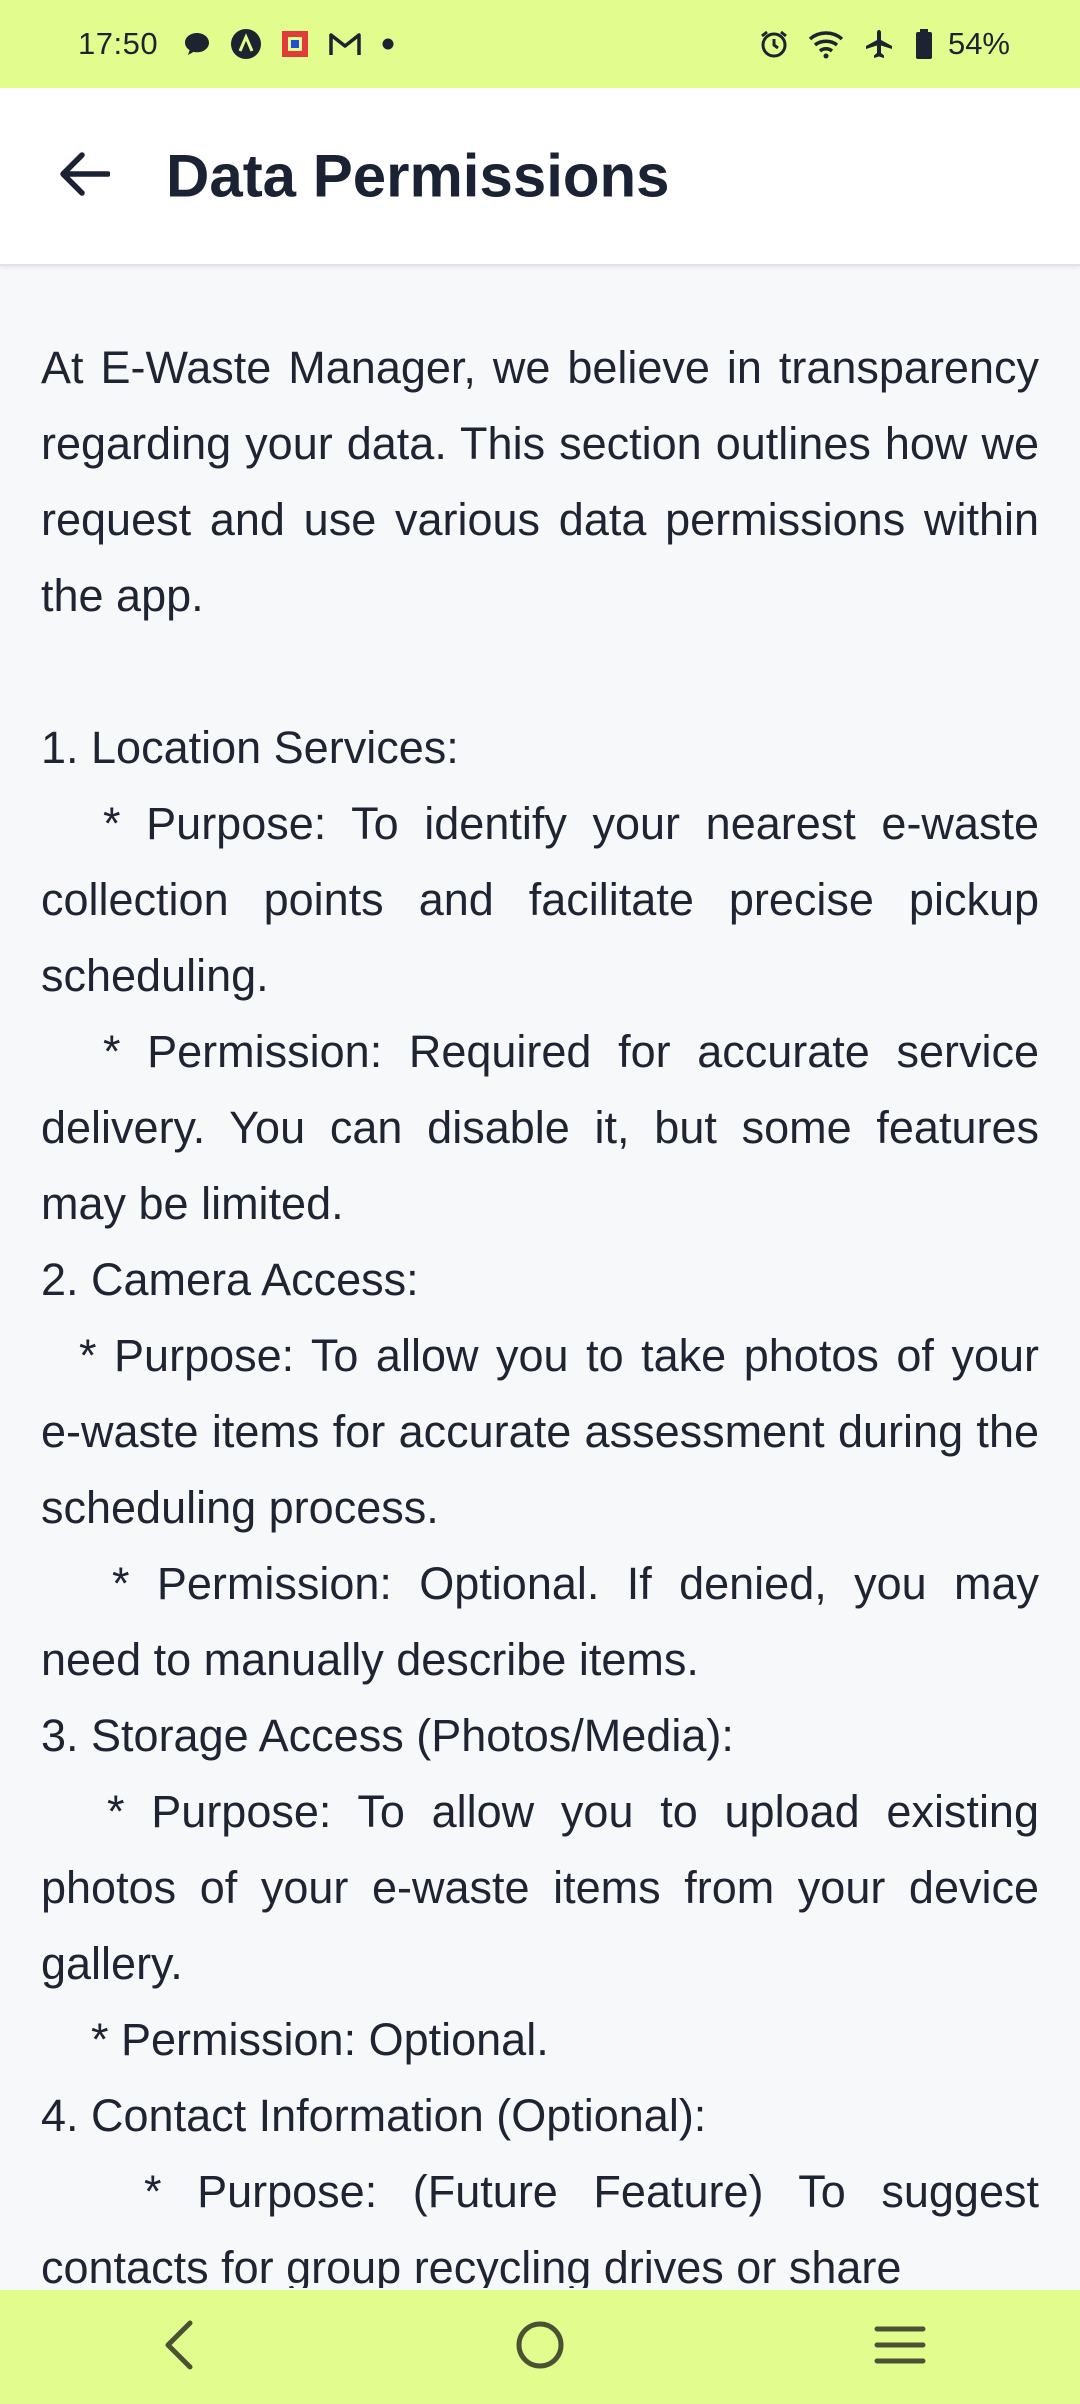 The height and width of the screenshot is (2404, 1080). I want to click on nav-back-icon, so click(180, 2347).